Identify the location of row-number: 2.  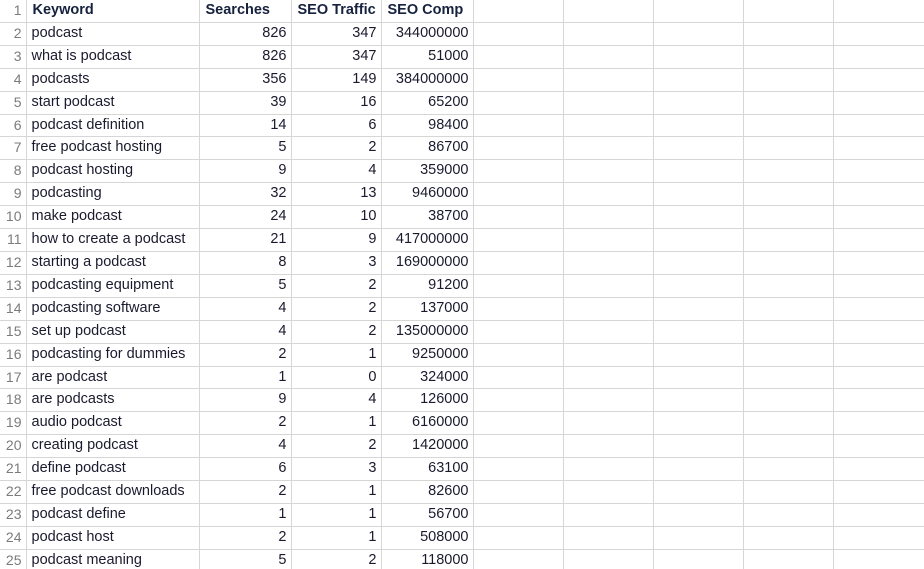
(13, 34).